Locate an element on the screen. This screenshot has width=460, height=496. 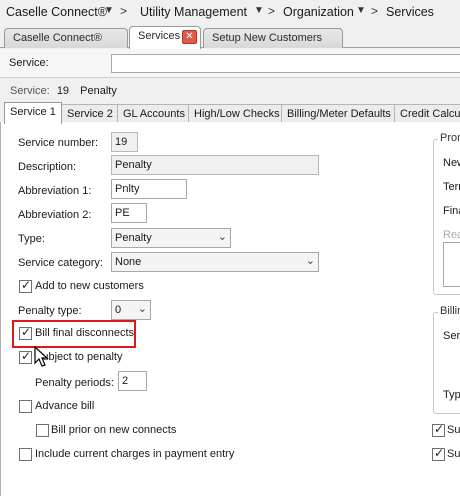
tab-label: Services is located at coordinates (159, 36).